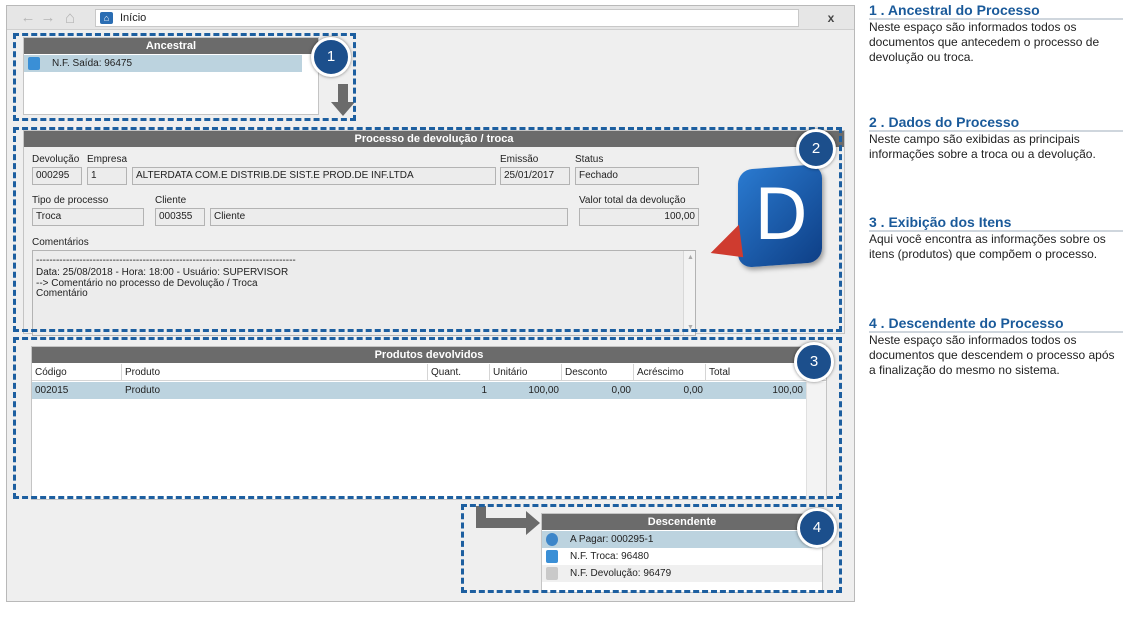 The width and height of the screenshot is (1144, 622). What do you see at coordinates (966, 323) in the screenshot?
I see `legend-title: 4 . Descendente do Processo` at bounding box center [966, 323].